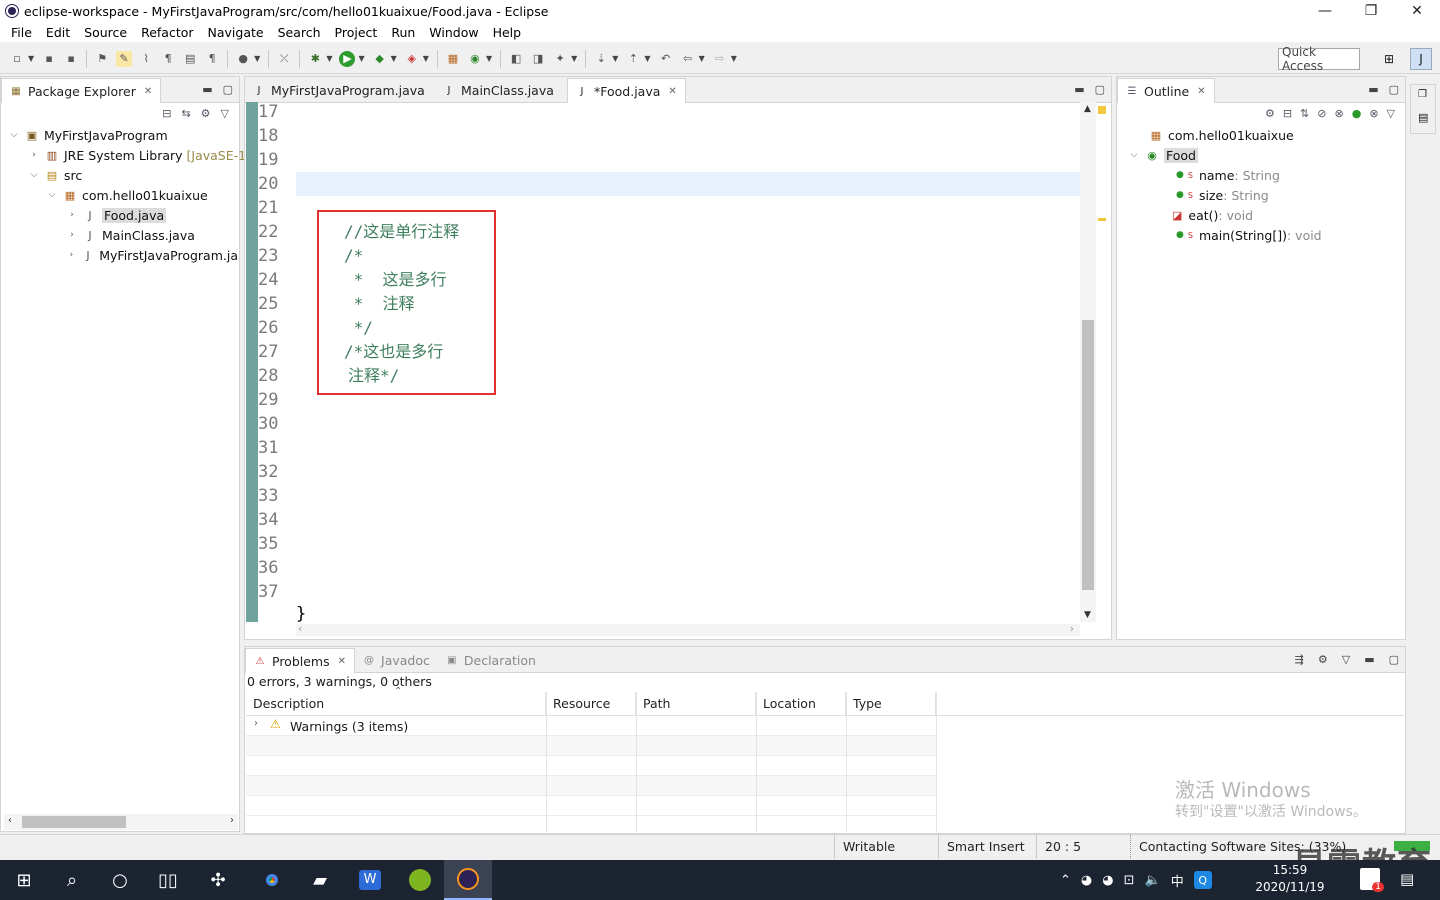 Image resolution: width=1440 pixels, height=900 pixels. Describe the element at coordinates (315, 59) in the screenshot. I see `debug-icon: ✱` at that location.